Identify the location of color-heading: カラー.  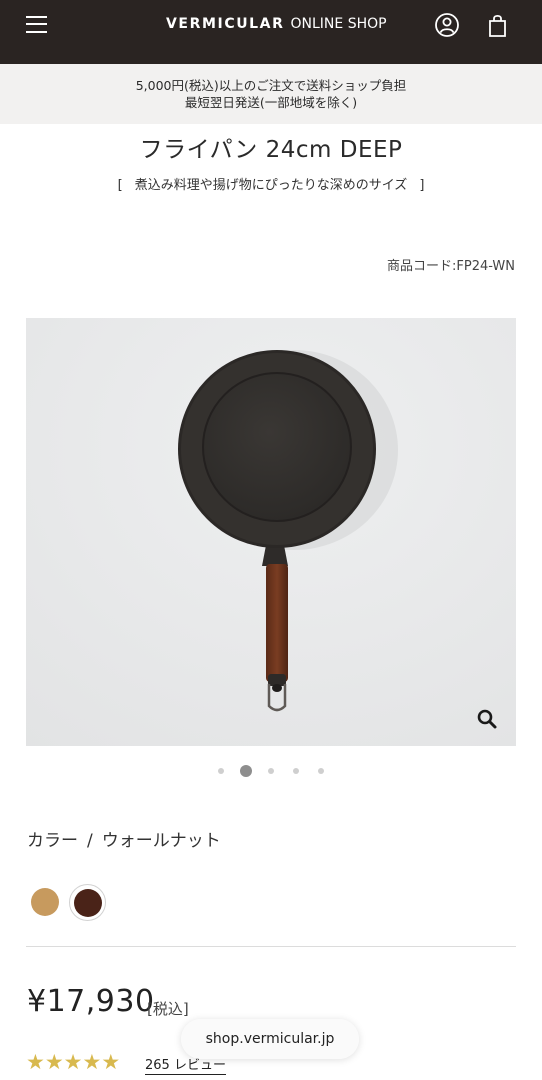
(52, 841).